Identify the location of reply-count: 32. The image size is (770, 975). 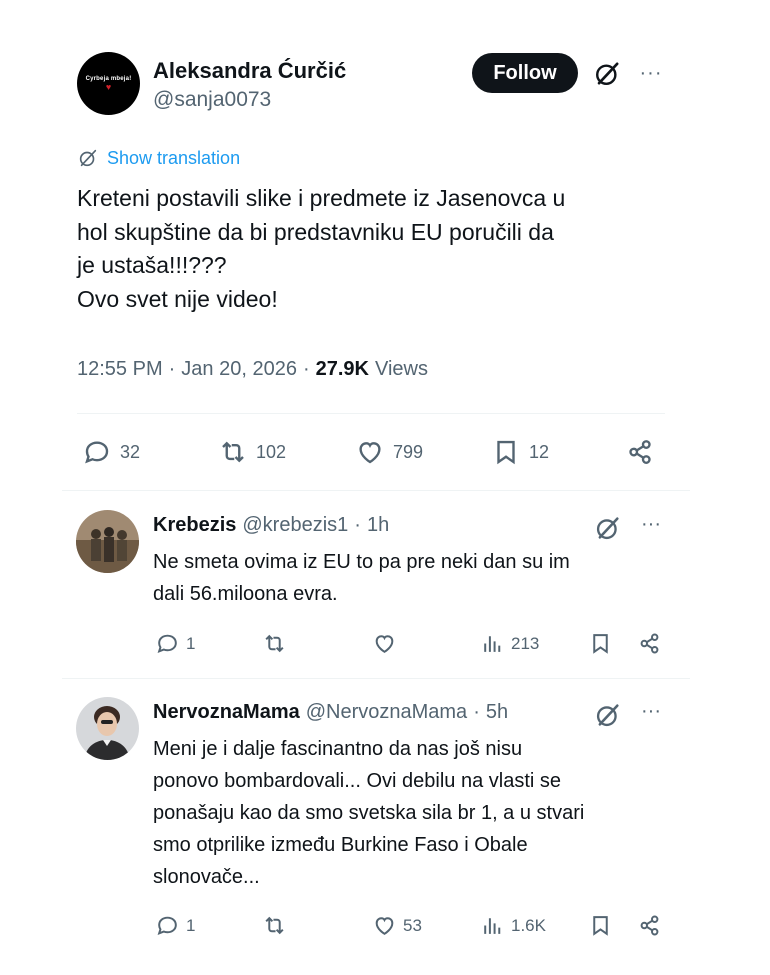
(130, 451).